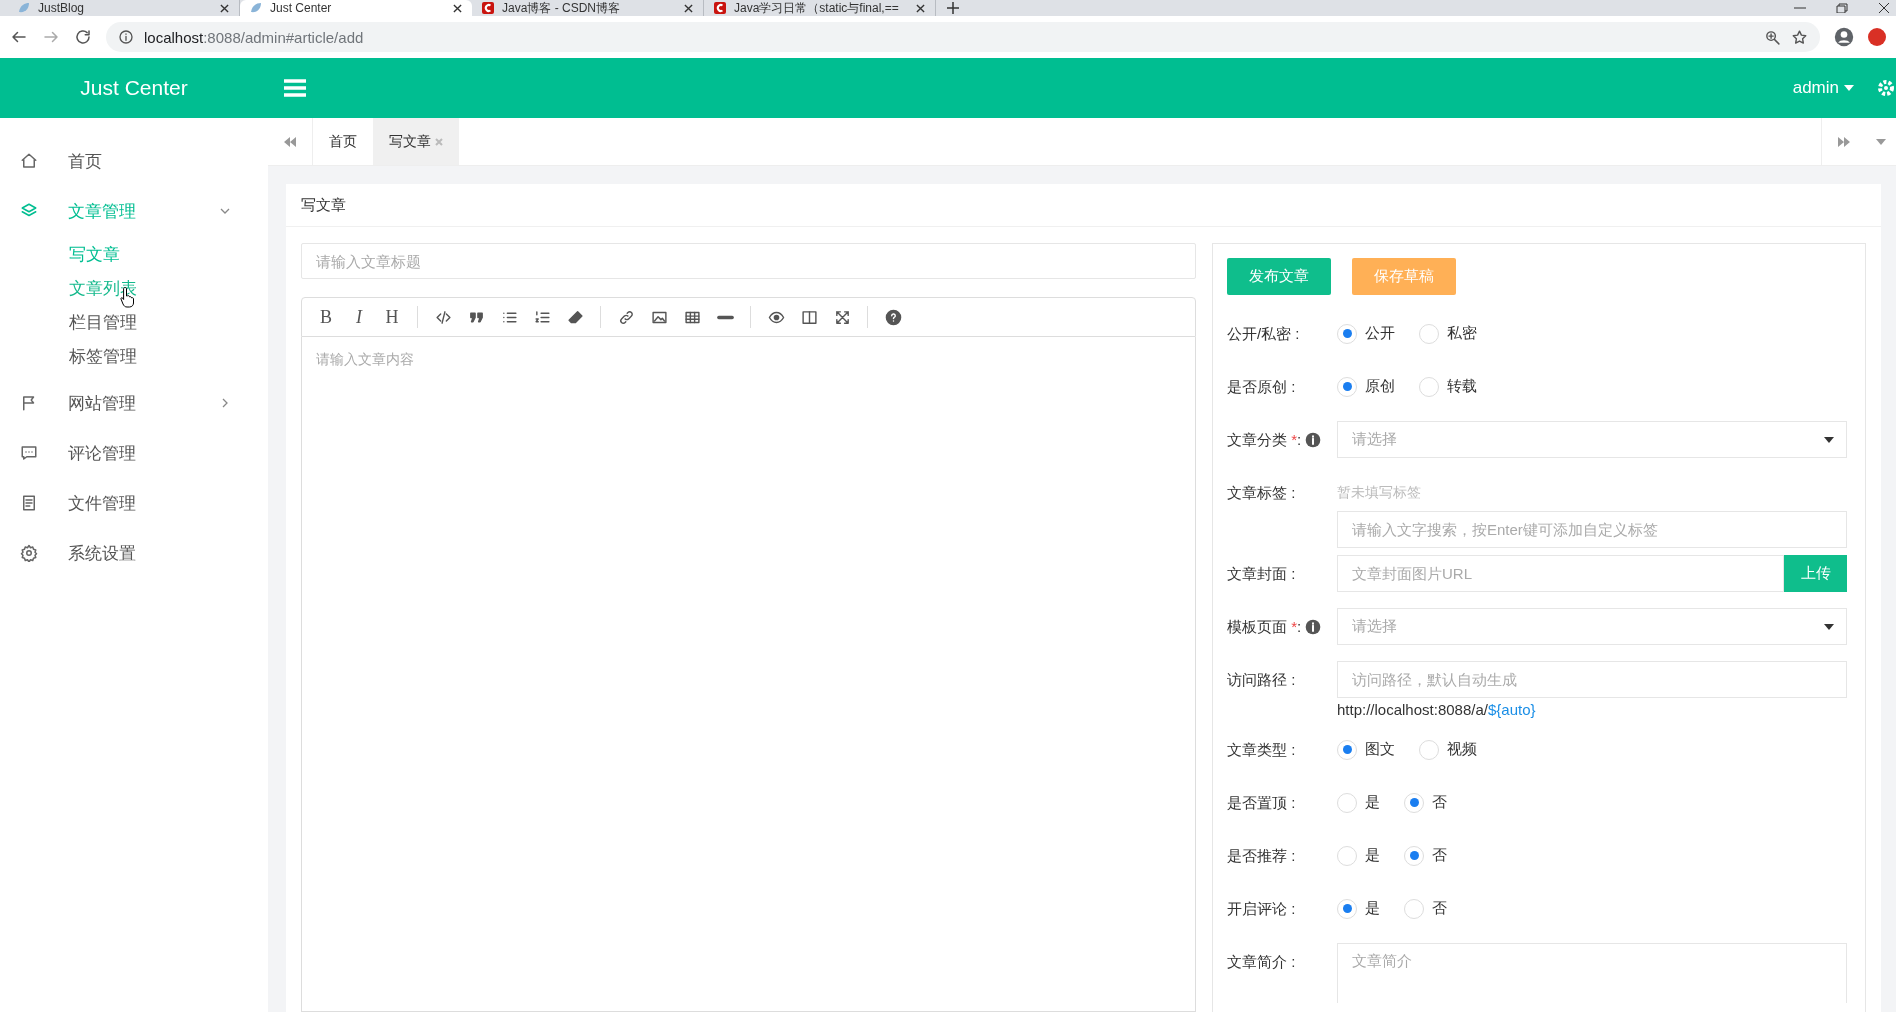  I want to click on bold-button: B, so click(326, 317).